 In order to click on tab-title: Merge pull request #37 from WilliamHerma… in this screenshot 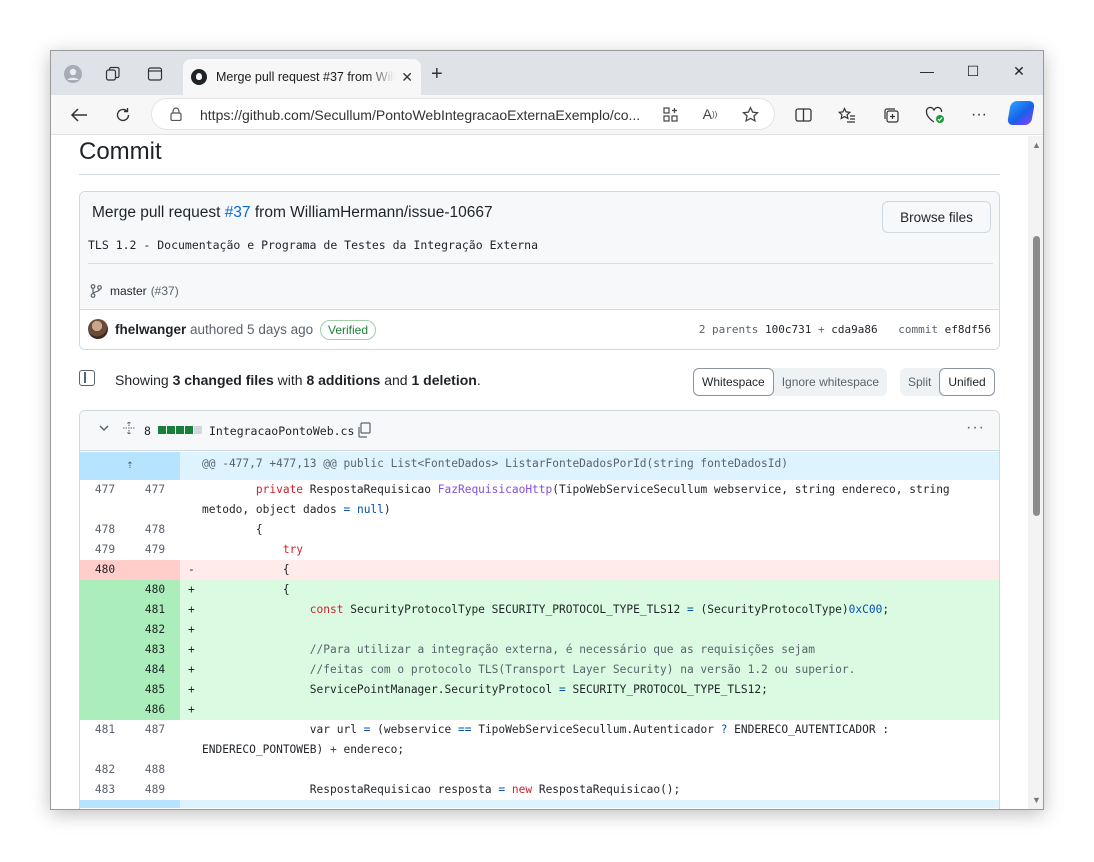, I will do `click(305, 77)`.